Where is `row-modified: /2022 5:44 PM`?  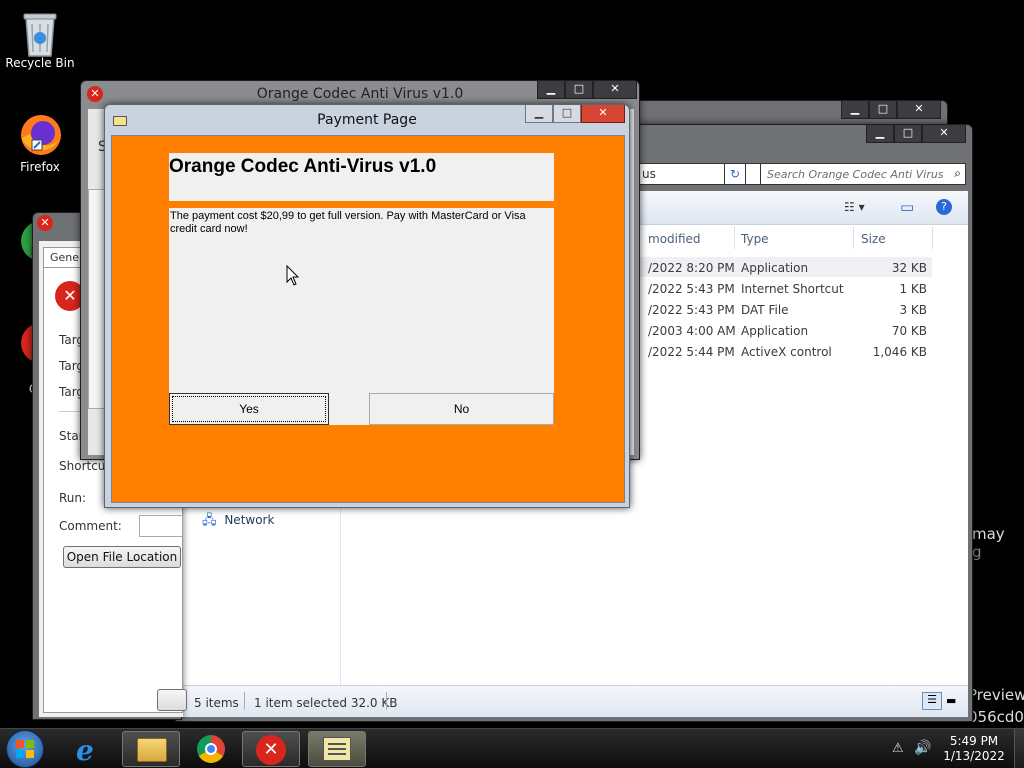 row-modified: /2022 5:44 PM is located at coordinates (691, 352).